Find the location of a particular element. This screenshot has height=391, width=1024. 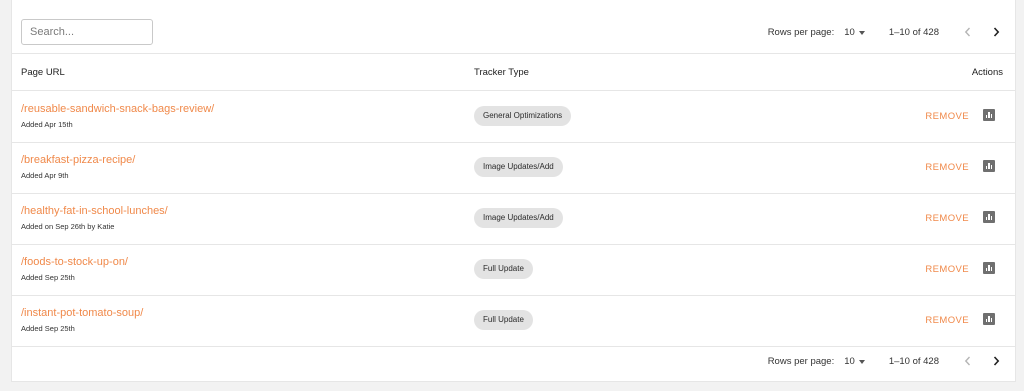

page-url-link: /breakfast-pizza-recipe/ is located at coordinates (78, 160).